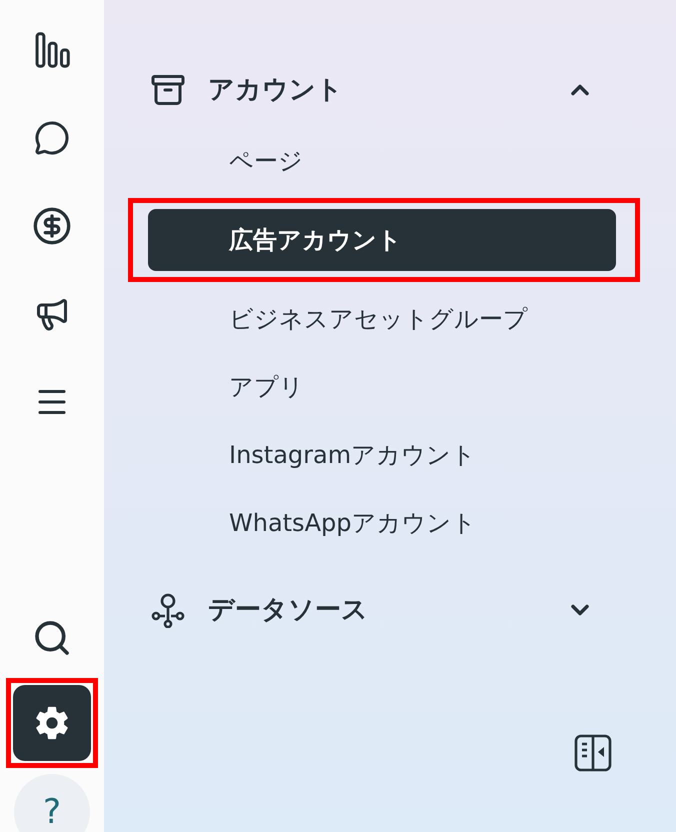  Describe the element at coordinates (52, 138) in the screenshot. I see `speech-bubble-icon` at that location.